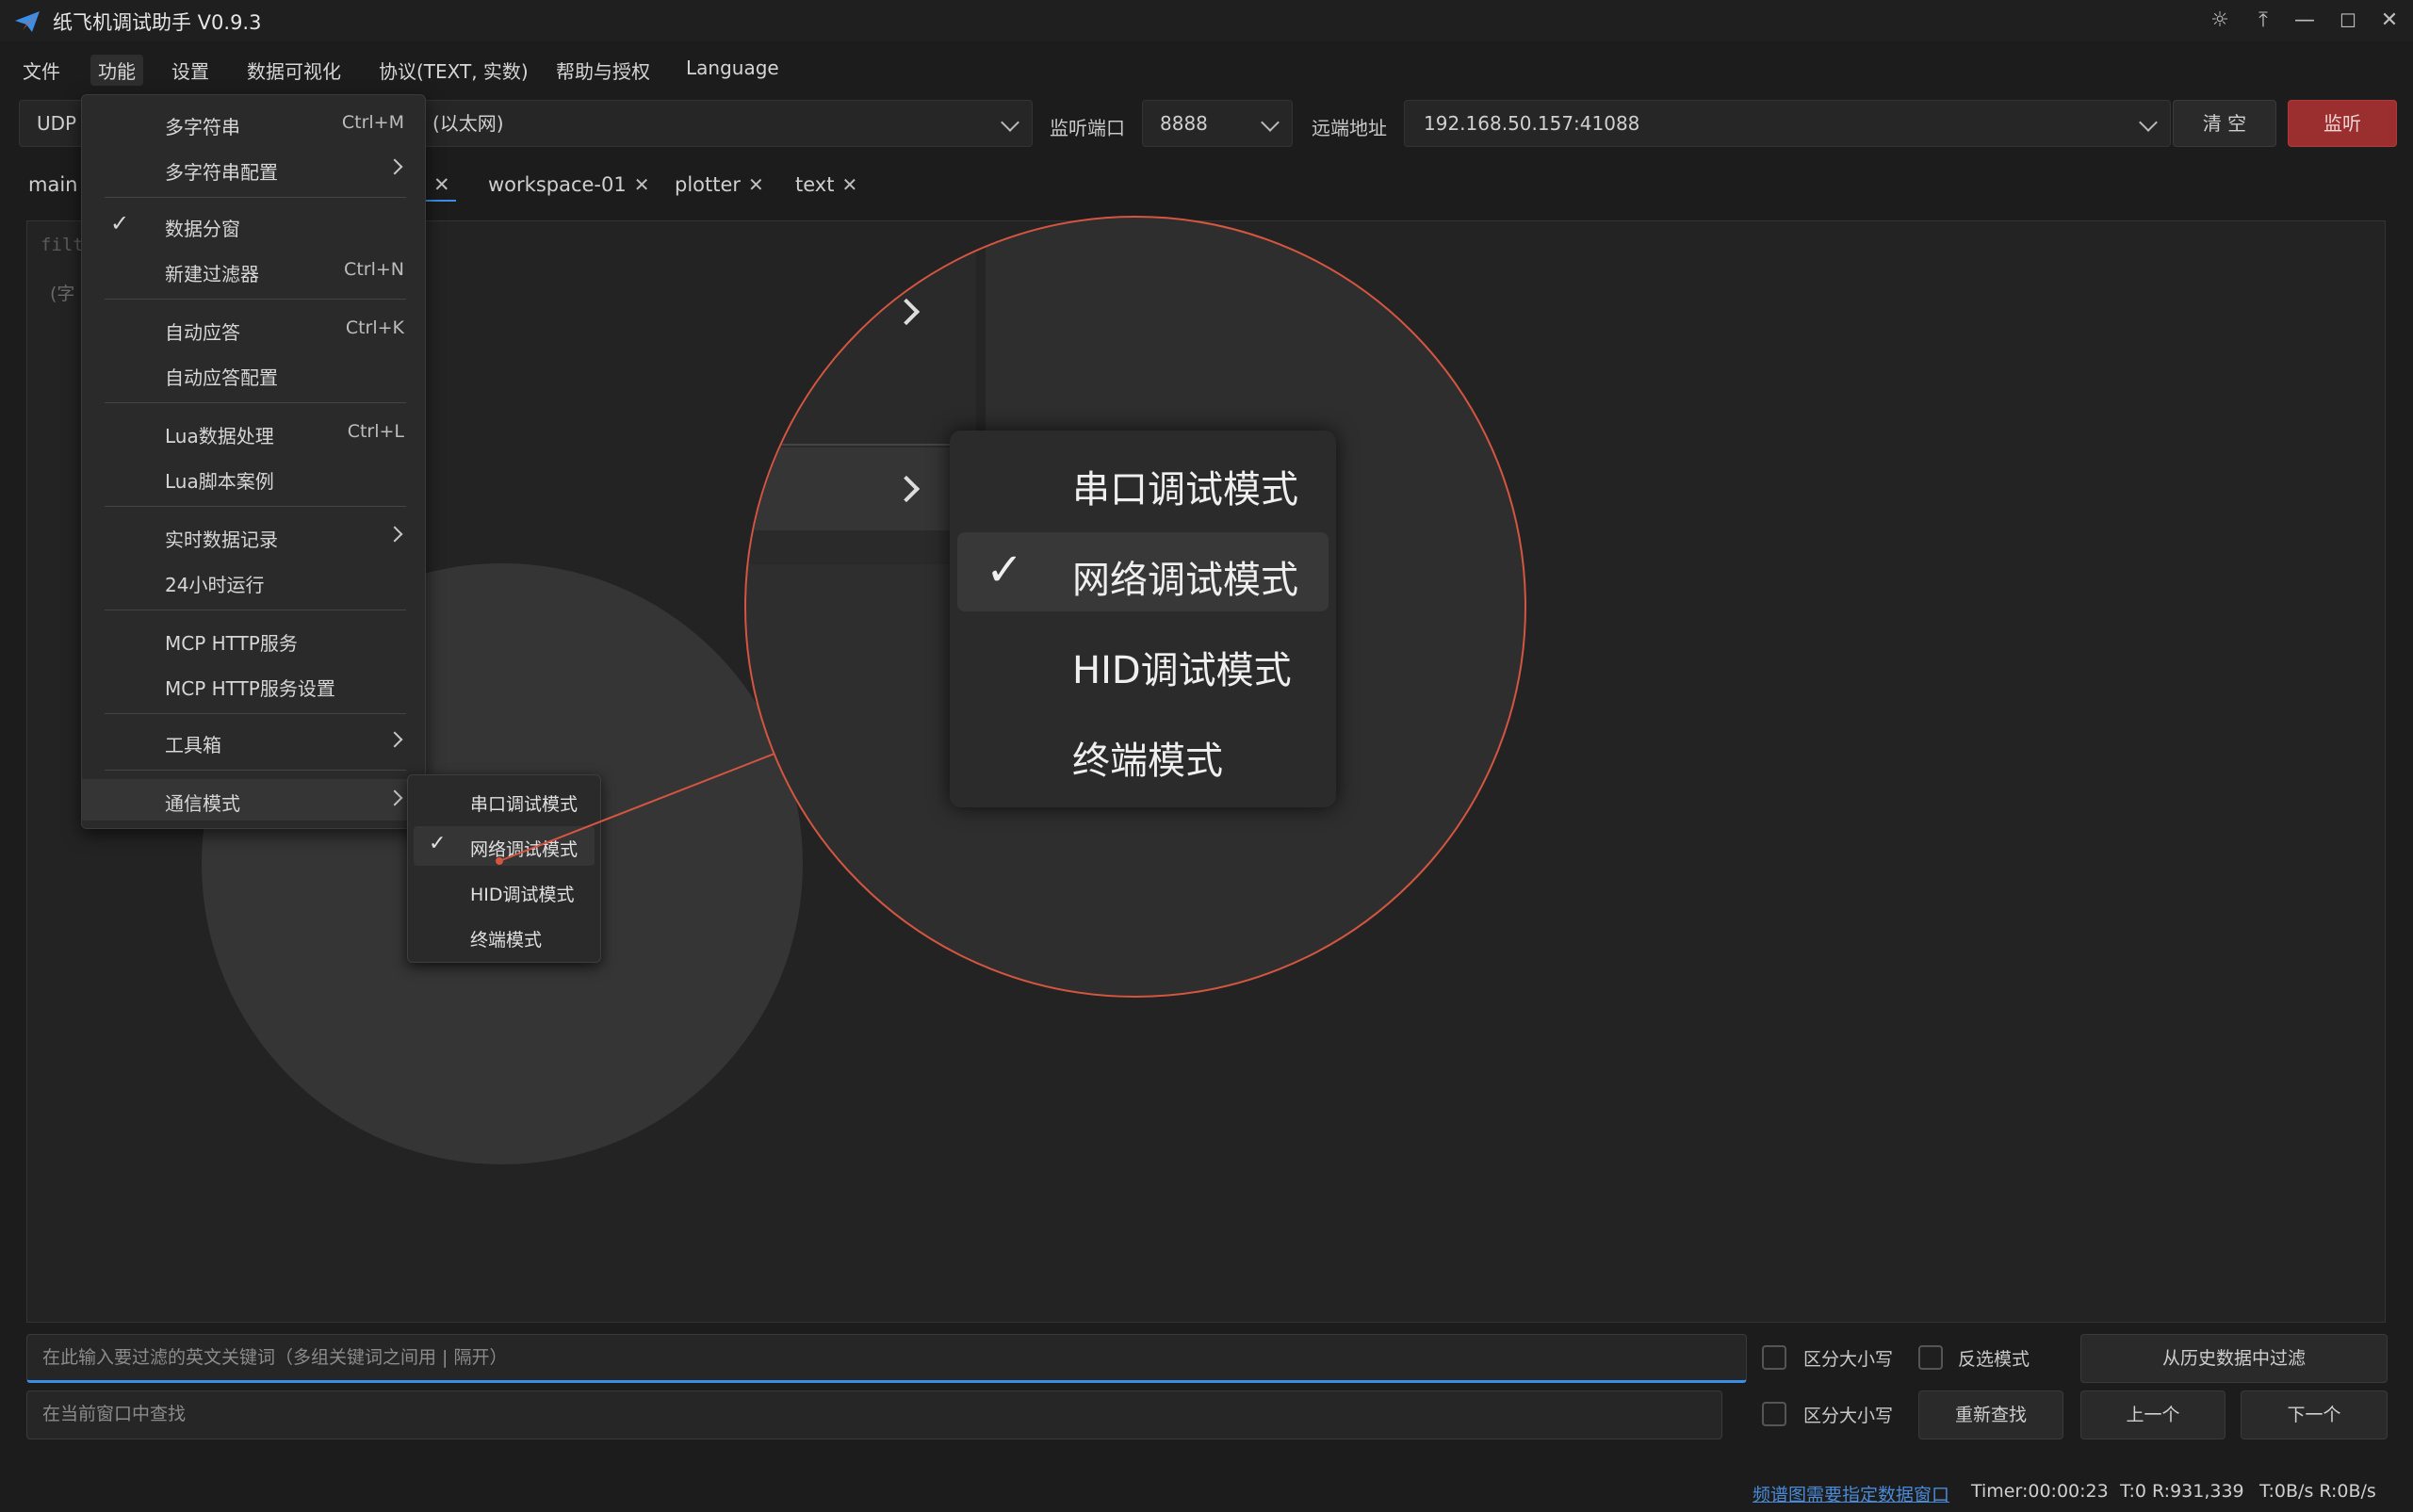  What do you see at coordinates (1930, 1357) in the screenshot?
I see `invert-mode-checkbox` at bounding box center [1930, 1357].